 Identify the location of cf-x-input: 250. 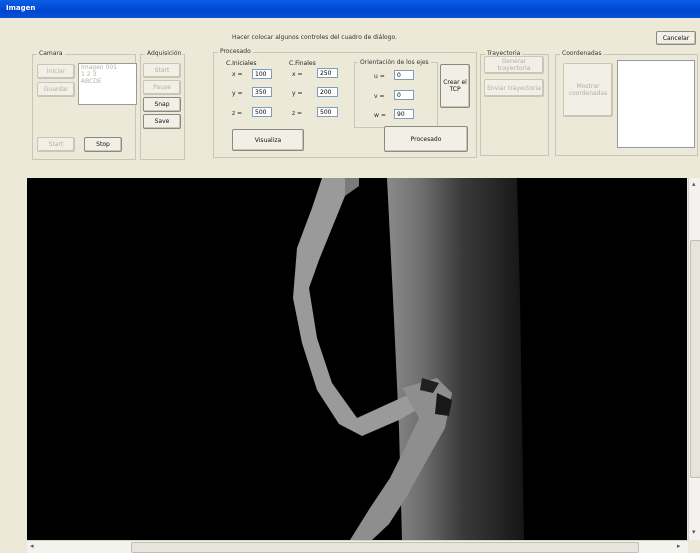
(327, 73).